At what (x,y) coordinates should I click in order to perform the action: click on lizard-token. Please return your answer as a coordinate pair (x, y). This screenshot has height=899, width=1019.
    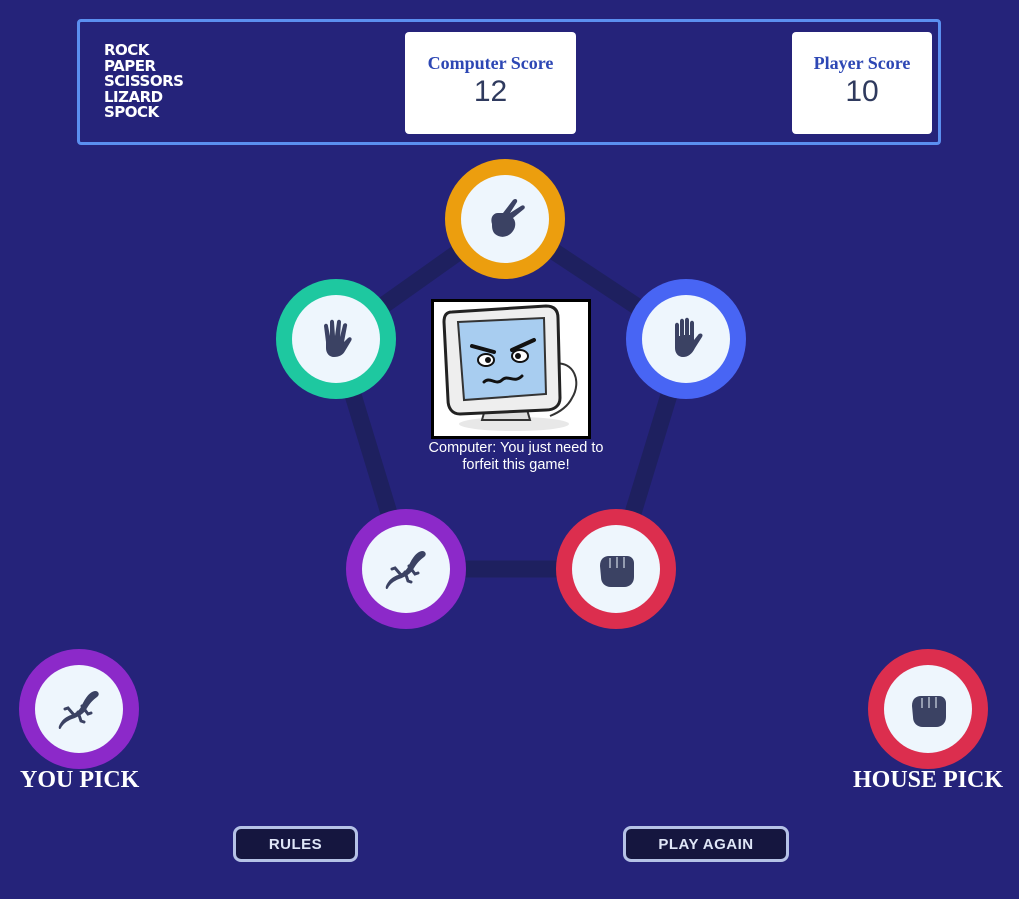
    Looking at the image, I should click on (406, 569).